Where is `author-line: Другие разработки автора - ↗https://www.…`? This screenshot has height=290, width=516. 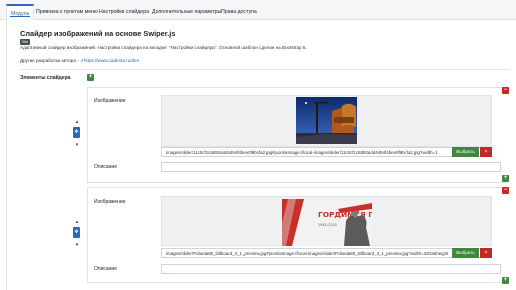 author-line: Другие разработки автора - ↗https://www.… is located at coordinates (79, 61).